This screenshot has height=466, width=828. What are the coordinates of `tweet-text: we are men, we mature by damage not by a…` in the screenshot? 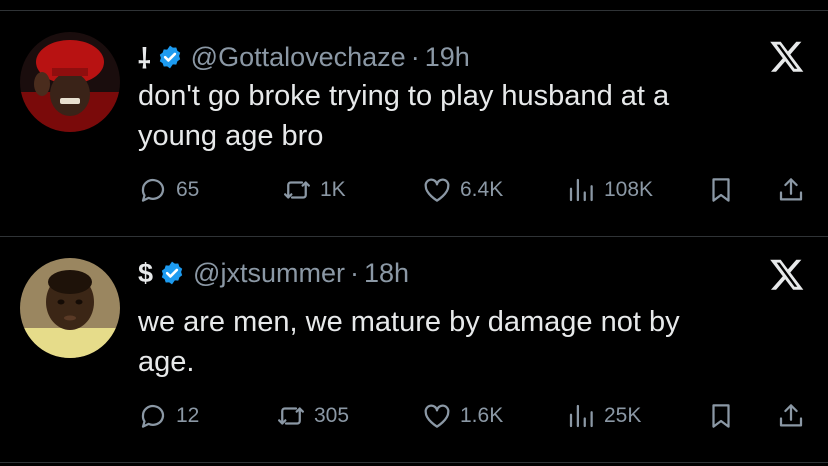 It's located at (463, 342).